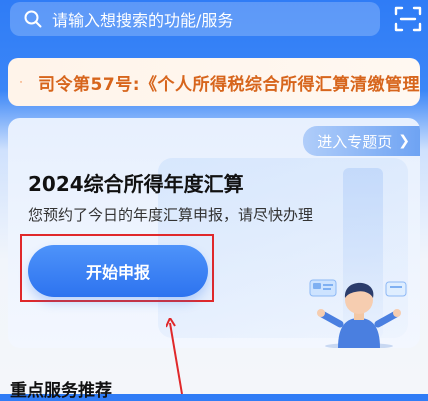 Image resolution: width=428 pixels, height=401 pixels. Describe the element at coordinates (61, 388) in the screenshot. I see `section-title: 重点服务推荐` at that location.